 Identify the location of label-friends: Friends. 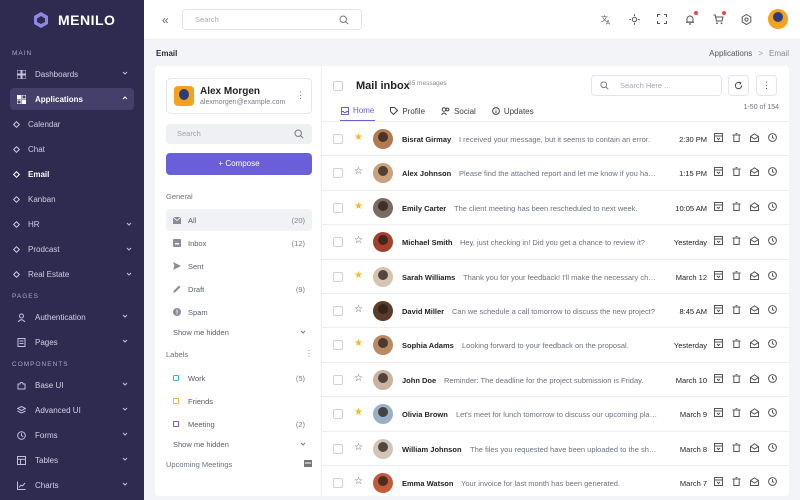
(239, 401).